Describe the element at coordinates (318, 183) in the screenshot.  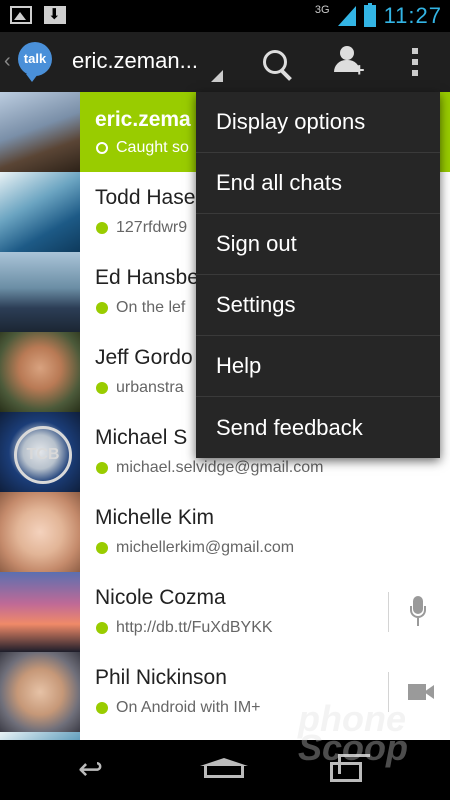
I see `menu-item-end-all-chats: End all chats` at that location.